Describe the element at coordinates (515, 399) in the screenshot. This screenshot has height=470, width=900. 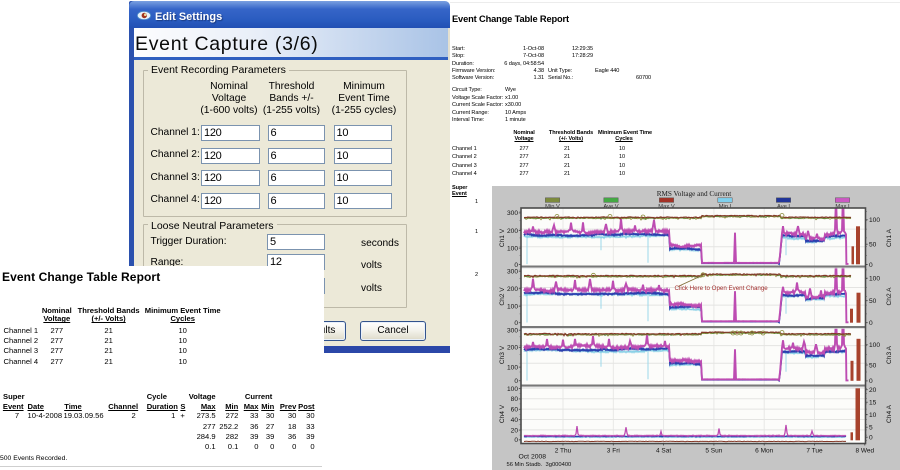
I see `svg-text: 80` at that location.